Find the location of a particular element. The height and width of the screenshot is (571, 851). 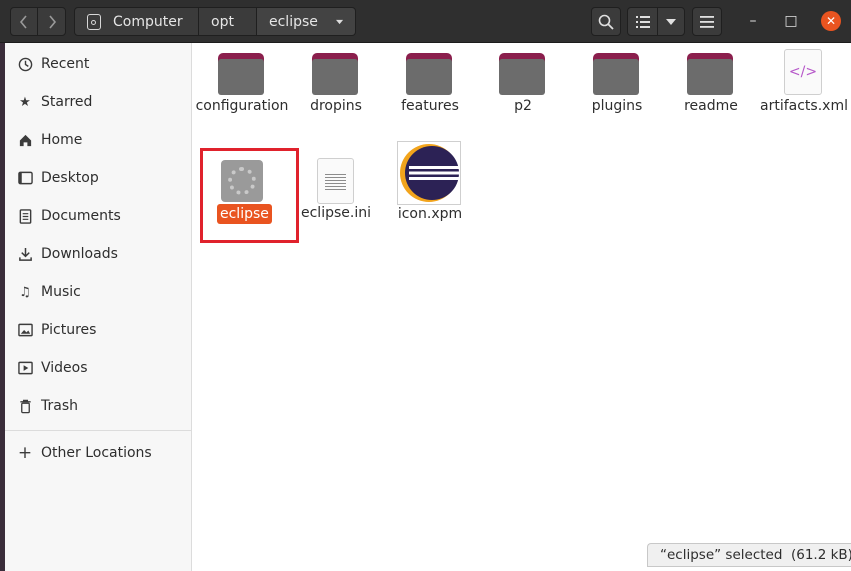

breadcrumb-label: opt is located at coordinates (222, 21).